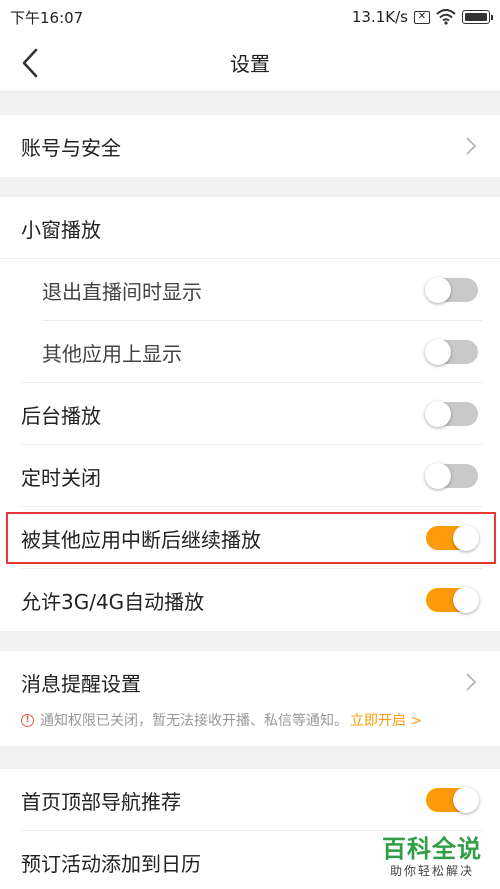  I want to click on battery-icon, so click(477, 17).